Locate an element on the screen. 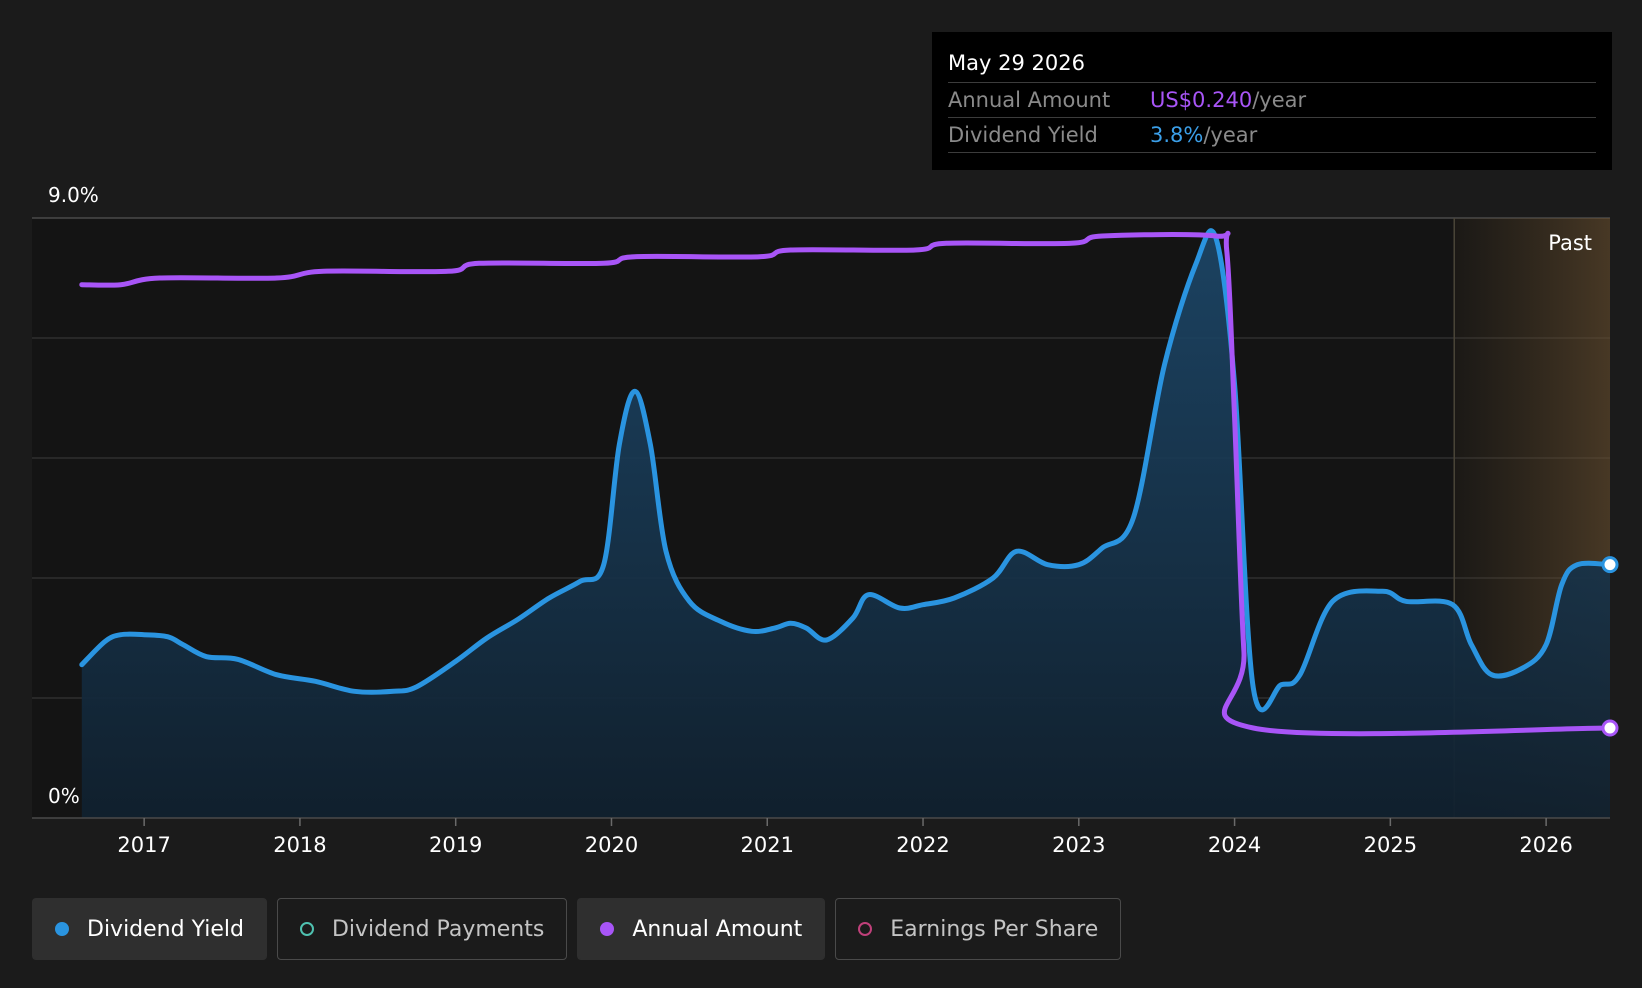 Image resolution: width=1642 pixels, height=988 pixels. tooltip-dividend-yield-unit: /year is located at coordinates (1230, 135).